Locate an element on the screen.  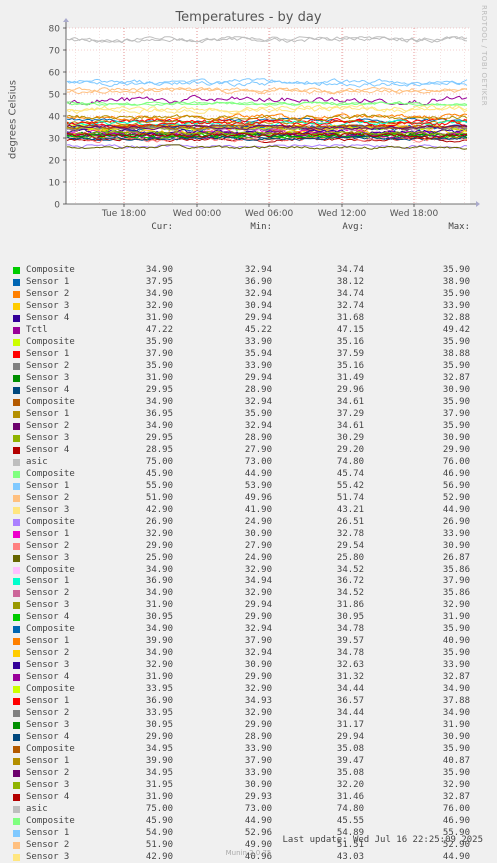
legend-min-value: 41.90 is located at coordinates (258, 509).